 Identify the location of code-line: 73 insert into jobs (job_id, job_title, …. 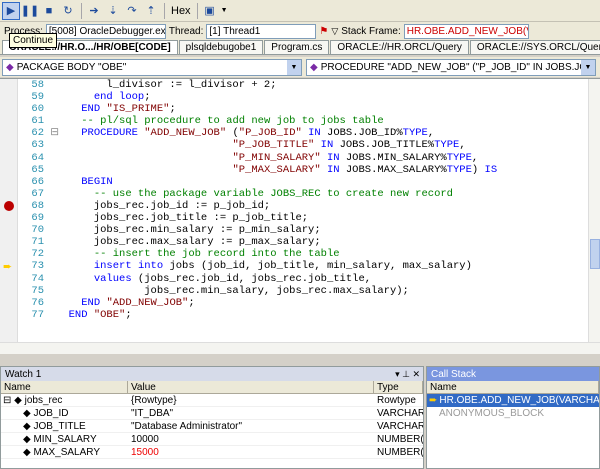
(303, 266).